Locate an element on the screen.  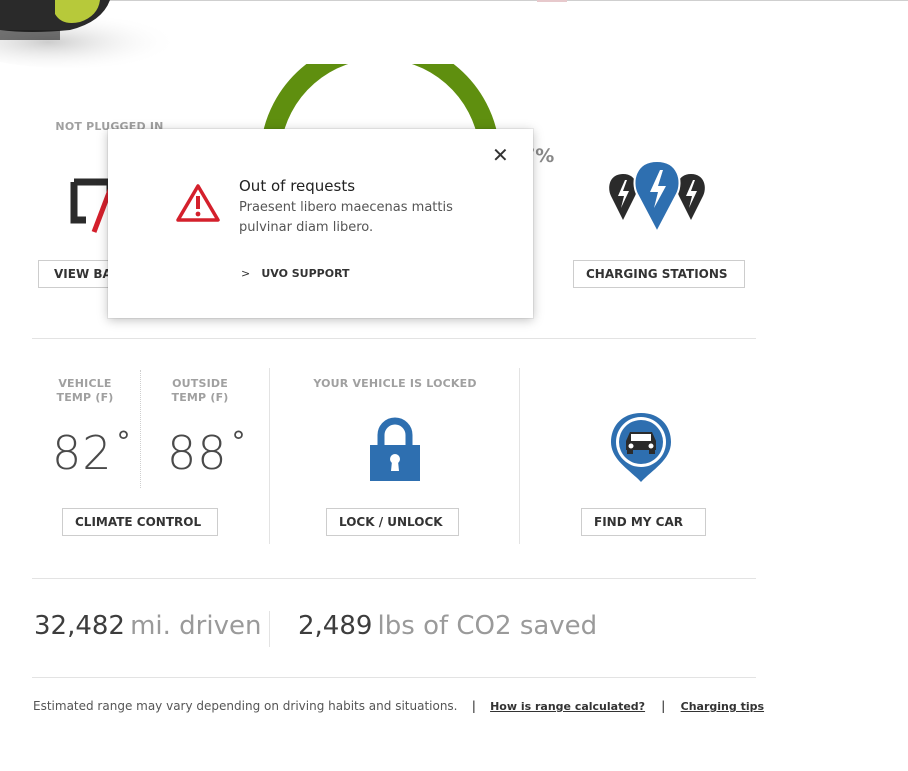
charging-stations-label: CHARGING STATIONS is located at coordinates (657, 274).